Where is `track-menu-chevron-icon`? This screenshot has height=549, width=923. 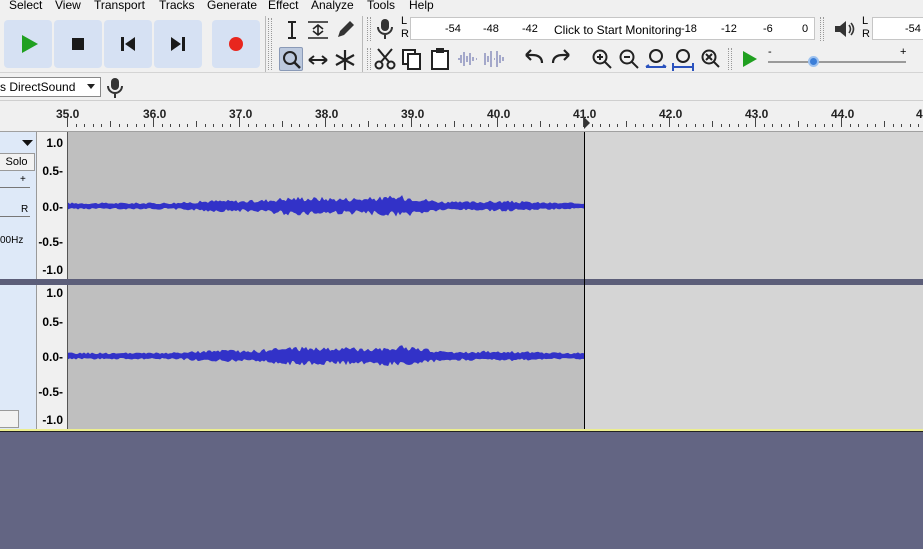 track-menu-chevron-icon is located at coordinates (28, 144).